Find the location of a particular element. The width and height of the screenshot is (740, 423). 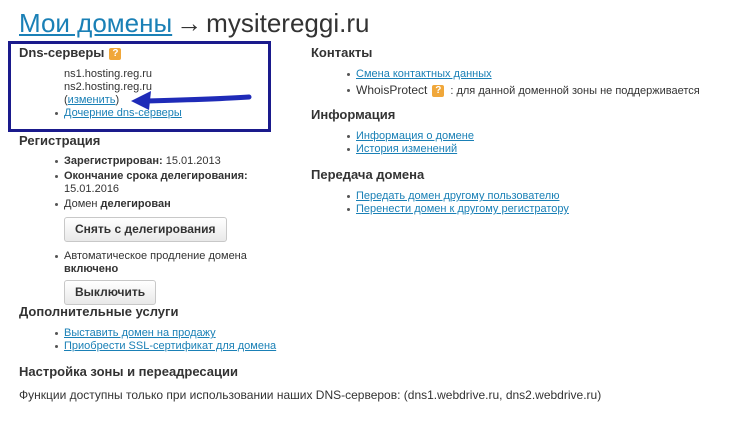

list-item: Домен делегирован Снять с делегирования is located at coordinates (176, 220).